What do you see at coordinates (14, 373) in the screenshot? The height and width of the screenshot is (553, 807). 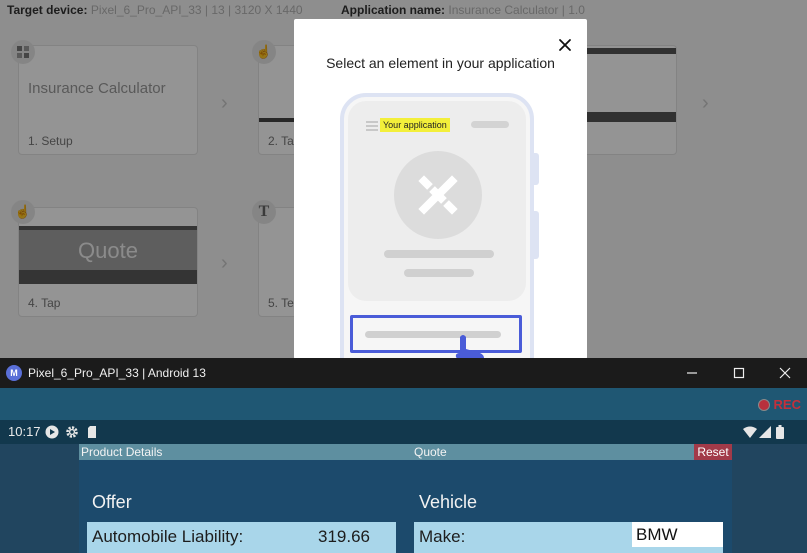 I see `emulator-logo-icon: M` at bounding box center [14, 373].